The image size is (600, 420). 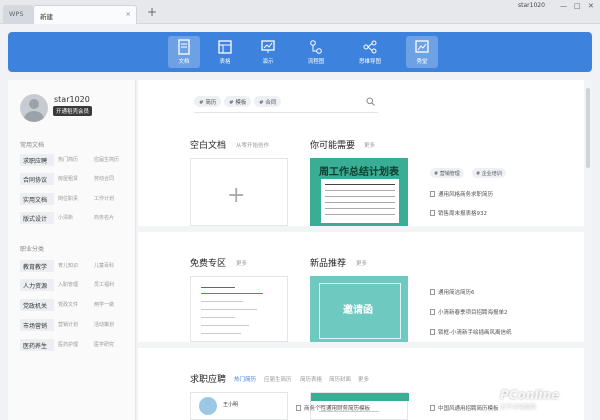 What do you see at coordinates (252, 145) in the screenshot?
I see `blank-doc-link: 从零开始创作` at bounding box center [252, 145].